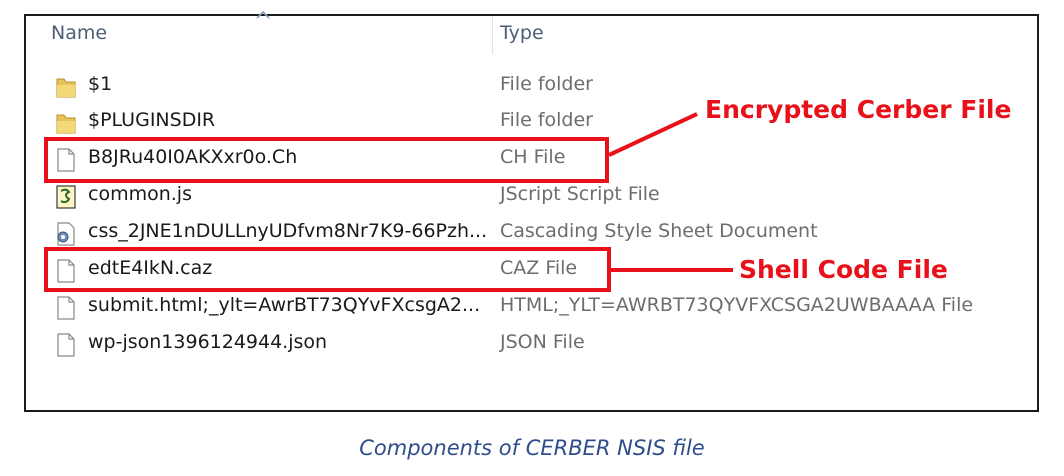 This screenshot has width=1064, height=476. Describe the element at coordinates (670, 192) in the screenshot. I see `annotation-arrows` at that location.